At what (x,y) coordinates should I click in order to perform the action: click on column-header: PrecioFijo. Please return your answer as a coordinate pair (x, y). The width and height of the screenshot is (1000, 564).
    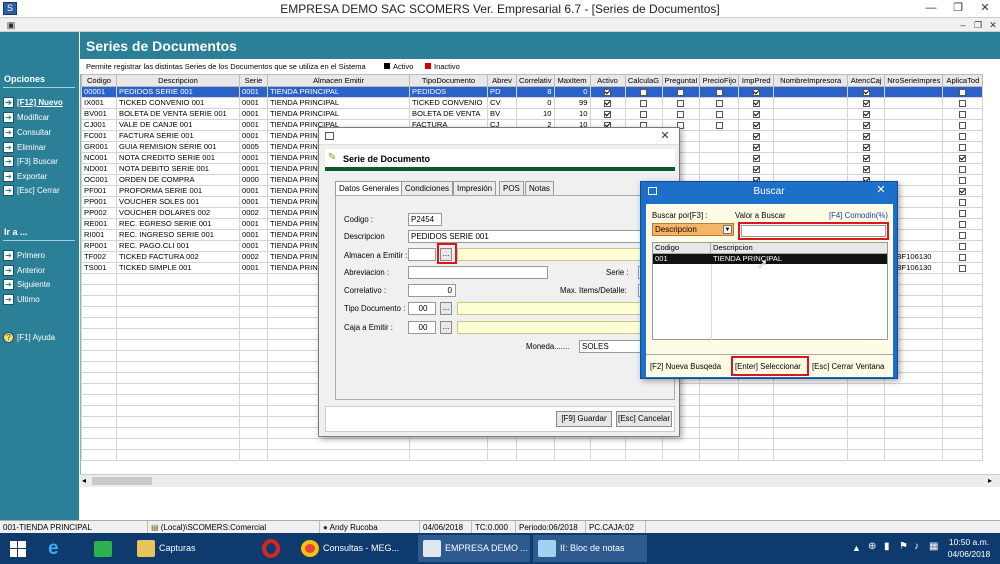
    Looking at the image, I should click on (719, 80).